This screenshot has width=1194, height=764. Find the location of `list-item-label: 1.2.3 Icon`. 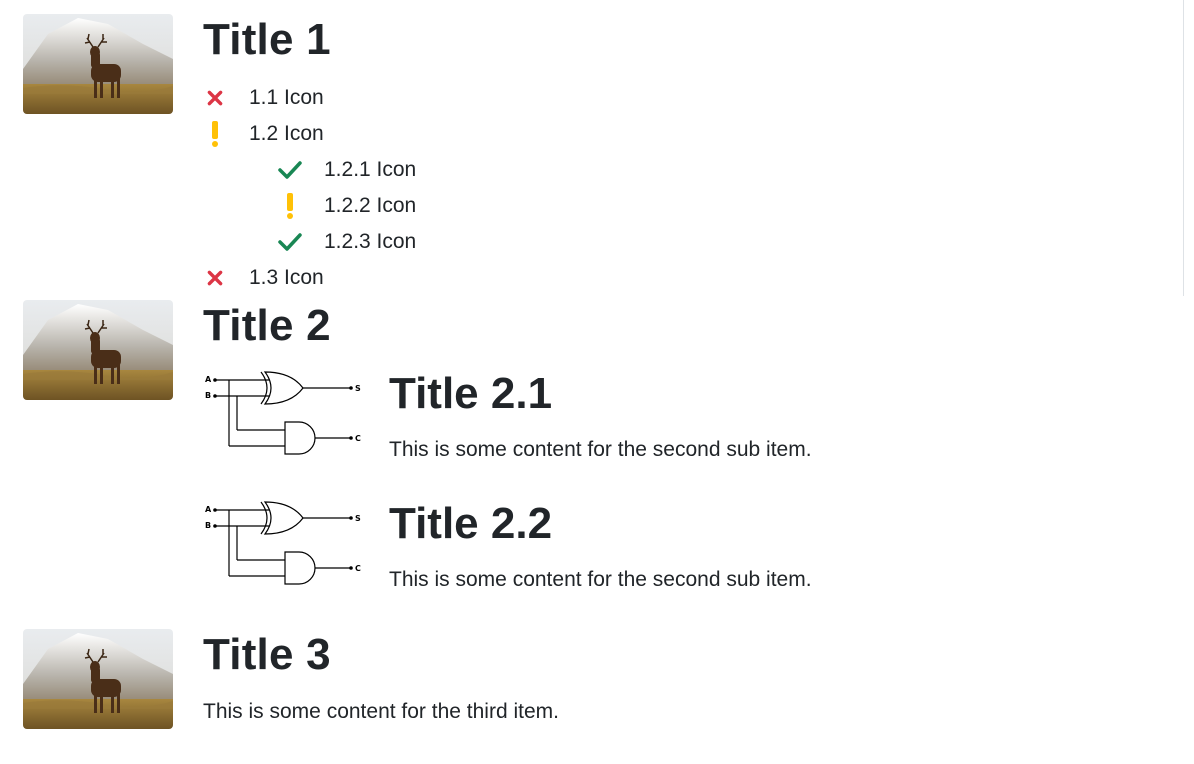

list-item-label: 1.2.3 Icon is located at coordinates (370, 241).